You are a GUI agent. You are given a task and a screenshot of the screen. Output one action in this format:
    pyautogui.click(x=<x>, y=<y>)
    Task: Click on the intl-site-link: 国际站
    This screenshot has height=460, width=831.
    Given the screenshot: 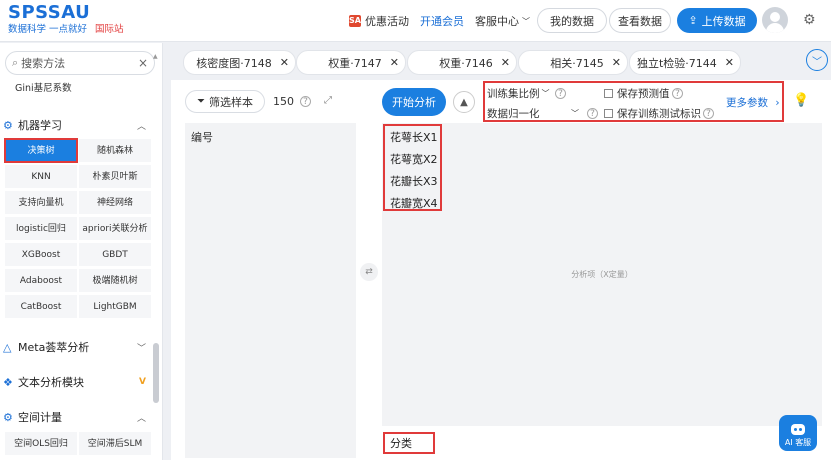 What is the action you would take?
    pyautogui.click(x=109, y=29)
    